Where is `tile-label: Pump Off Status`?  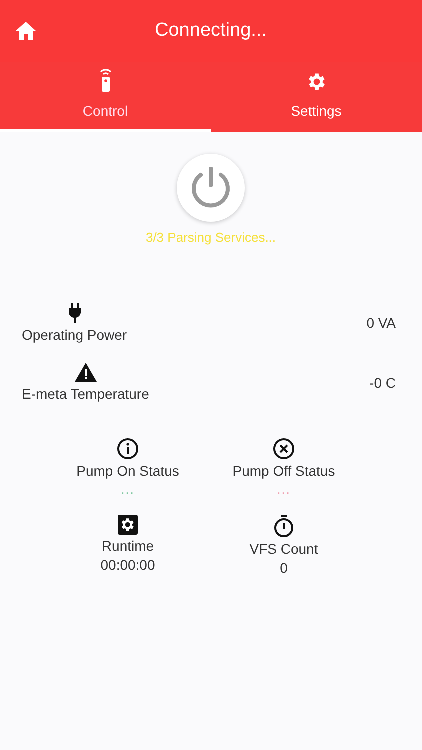
tile-label: Pump Off Status is located at coordinates (284, 471).